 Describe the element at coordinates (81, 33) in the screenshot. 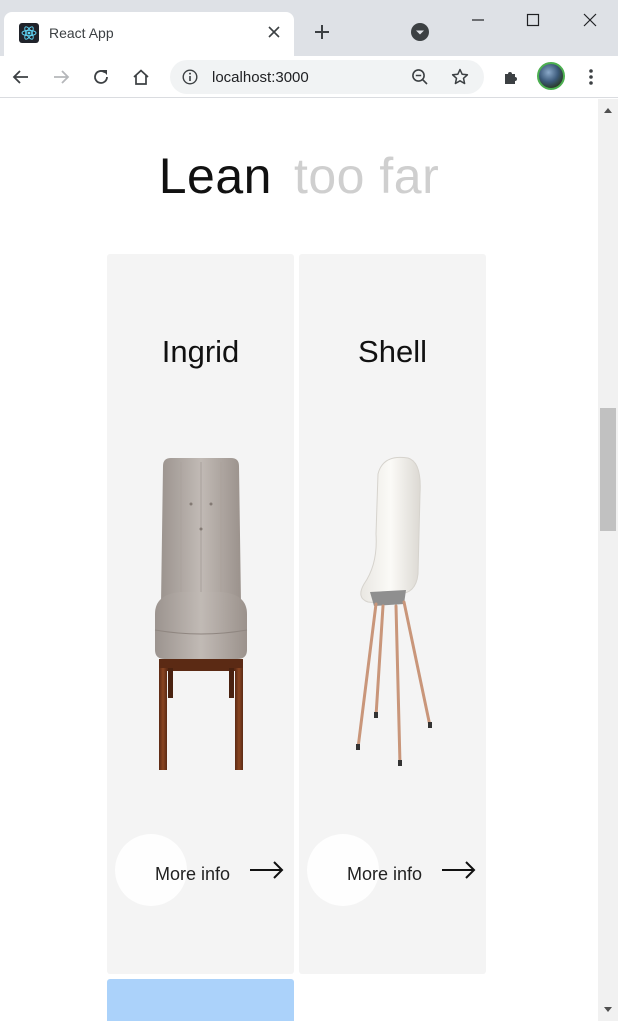

I see `tab-title: React App` at that location.